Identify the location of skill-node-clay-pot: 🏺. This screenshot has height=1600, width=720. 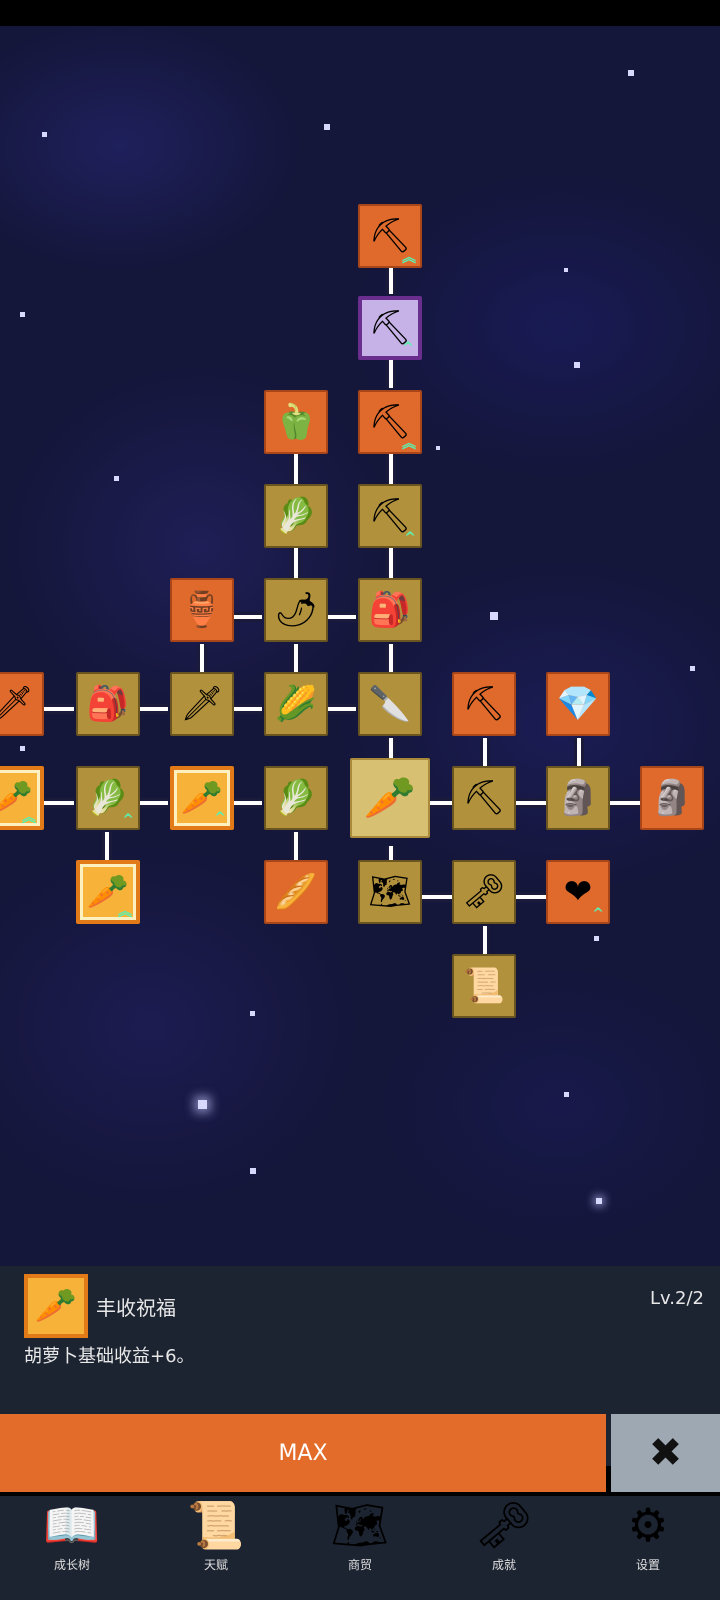
(202, 610).